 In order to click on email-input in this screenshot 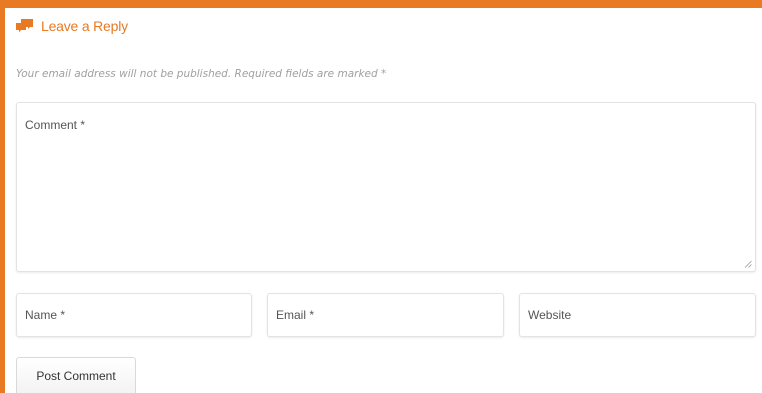, I will do `click(385, 315)`.